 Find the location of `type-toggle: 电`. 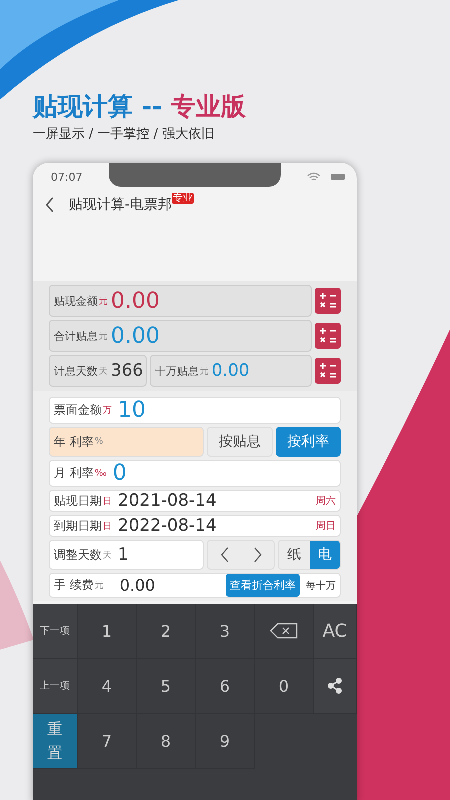

type-toggle: 电 is located at coordinates (325, 555).